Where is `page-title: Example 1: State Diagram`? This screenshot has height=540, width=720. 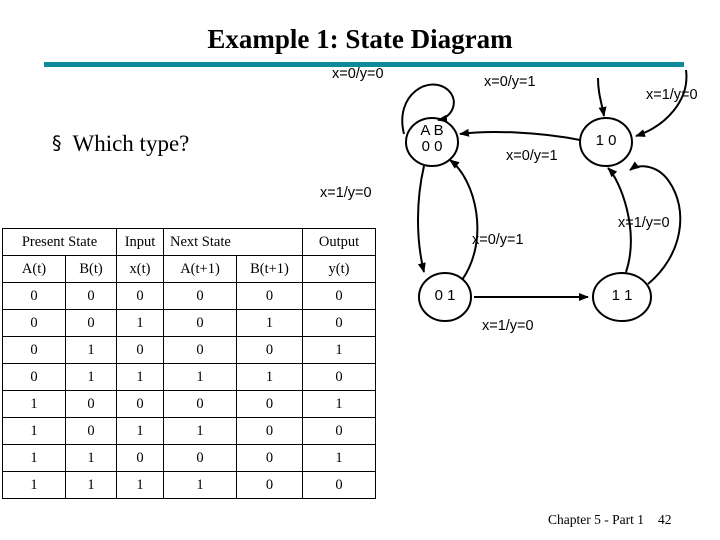 page-title: Example 1: State Diagram is located at coordinates (360, 39).